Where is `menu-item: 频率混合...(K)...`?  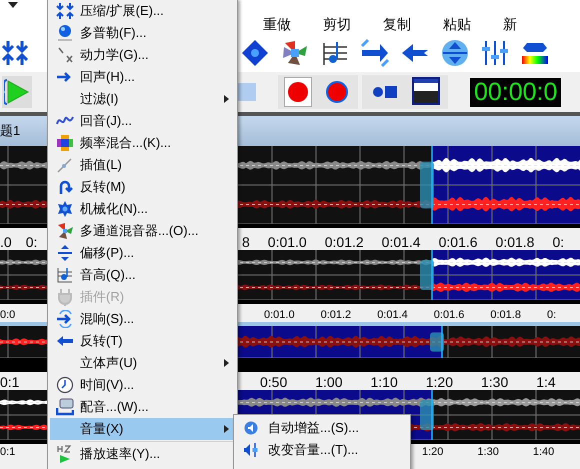
menu-item: 频率混合...(K)... is located at coordinates (142, 143).